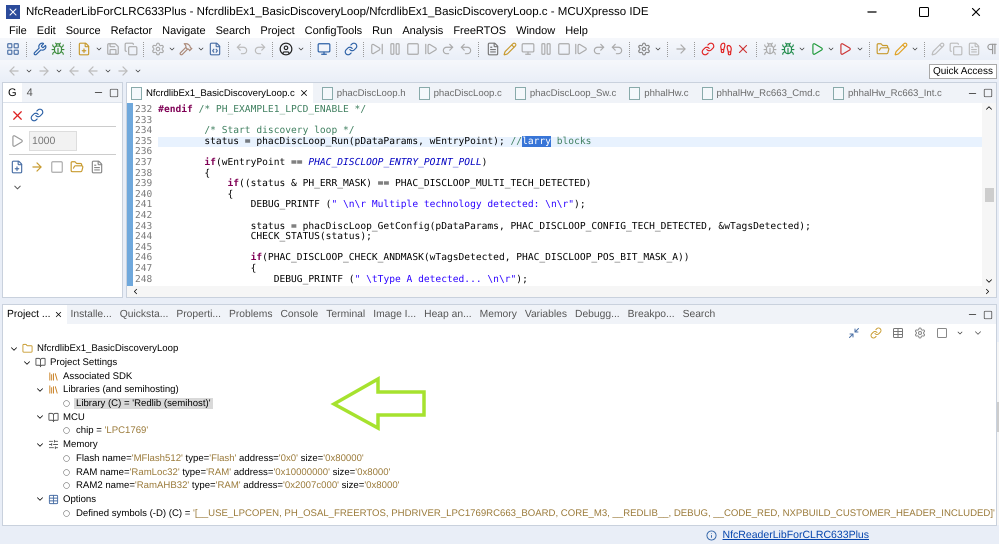 Image resolution: width=999 pixels, height=544 pixels. I want to click on scroll-right-icon, so click(987, 291).